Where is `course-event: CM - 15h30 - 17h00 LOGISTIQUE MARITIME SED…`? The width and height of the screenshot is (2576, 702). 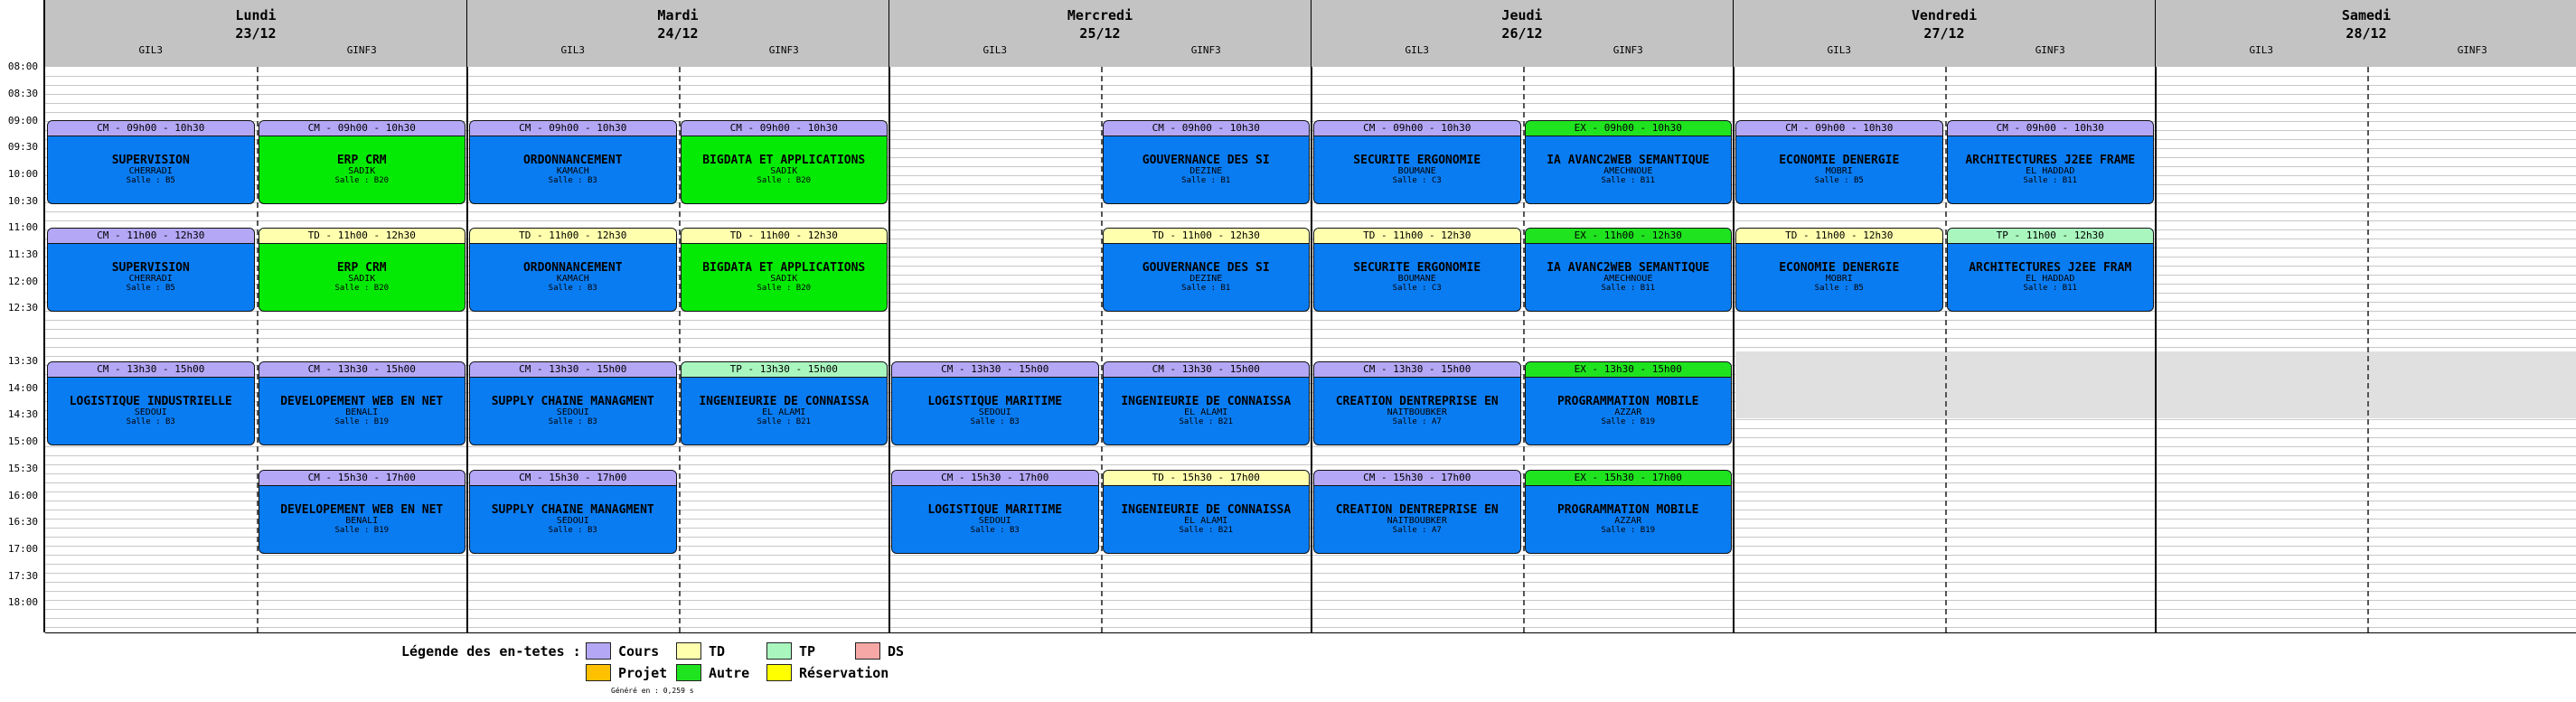 course-event: CM - 15h30 - 17h00 LOGISTIQUE MARITIME SED… is located at coordinates (995, 512).